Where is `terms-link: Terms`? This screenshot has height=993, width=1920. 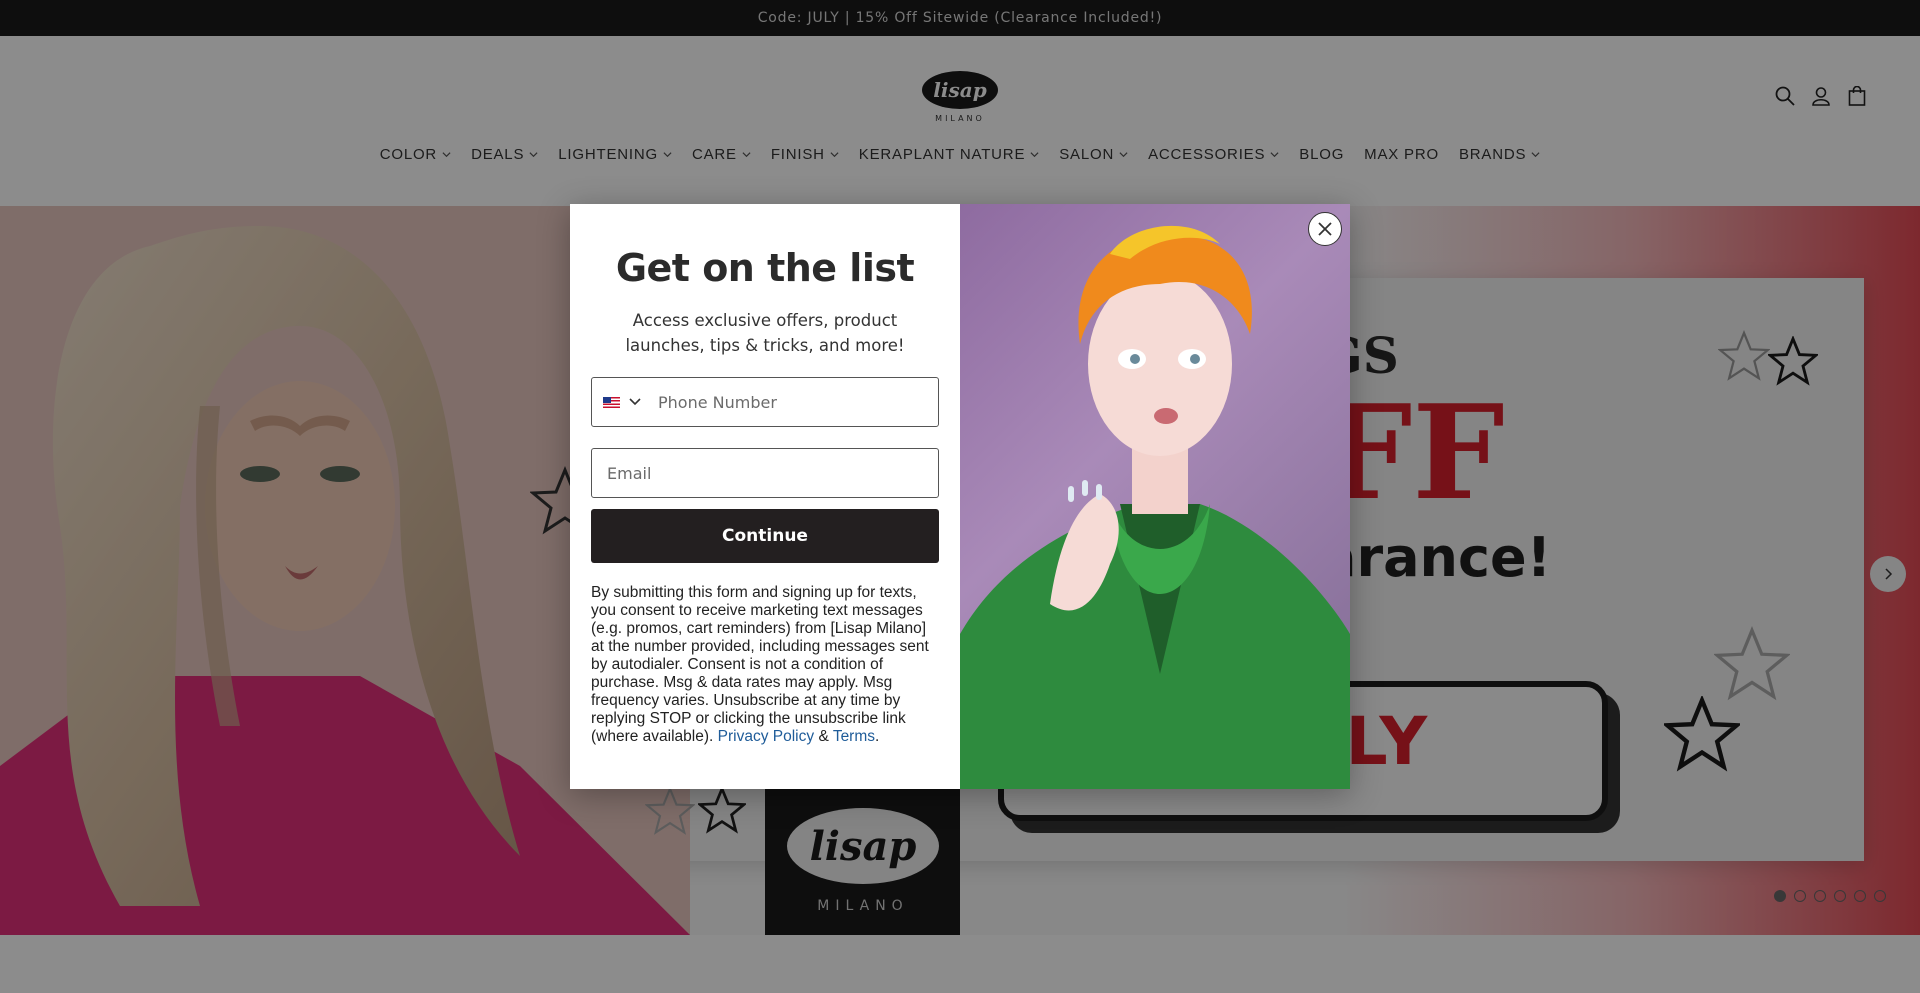
terms-link: Terms is located at coordinates (854, 736).